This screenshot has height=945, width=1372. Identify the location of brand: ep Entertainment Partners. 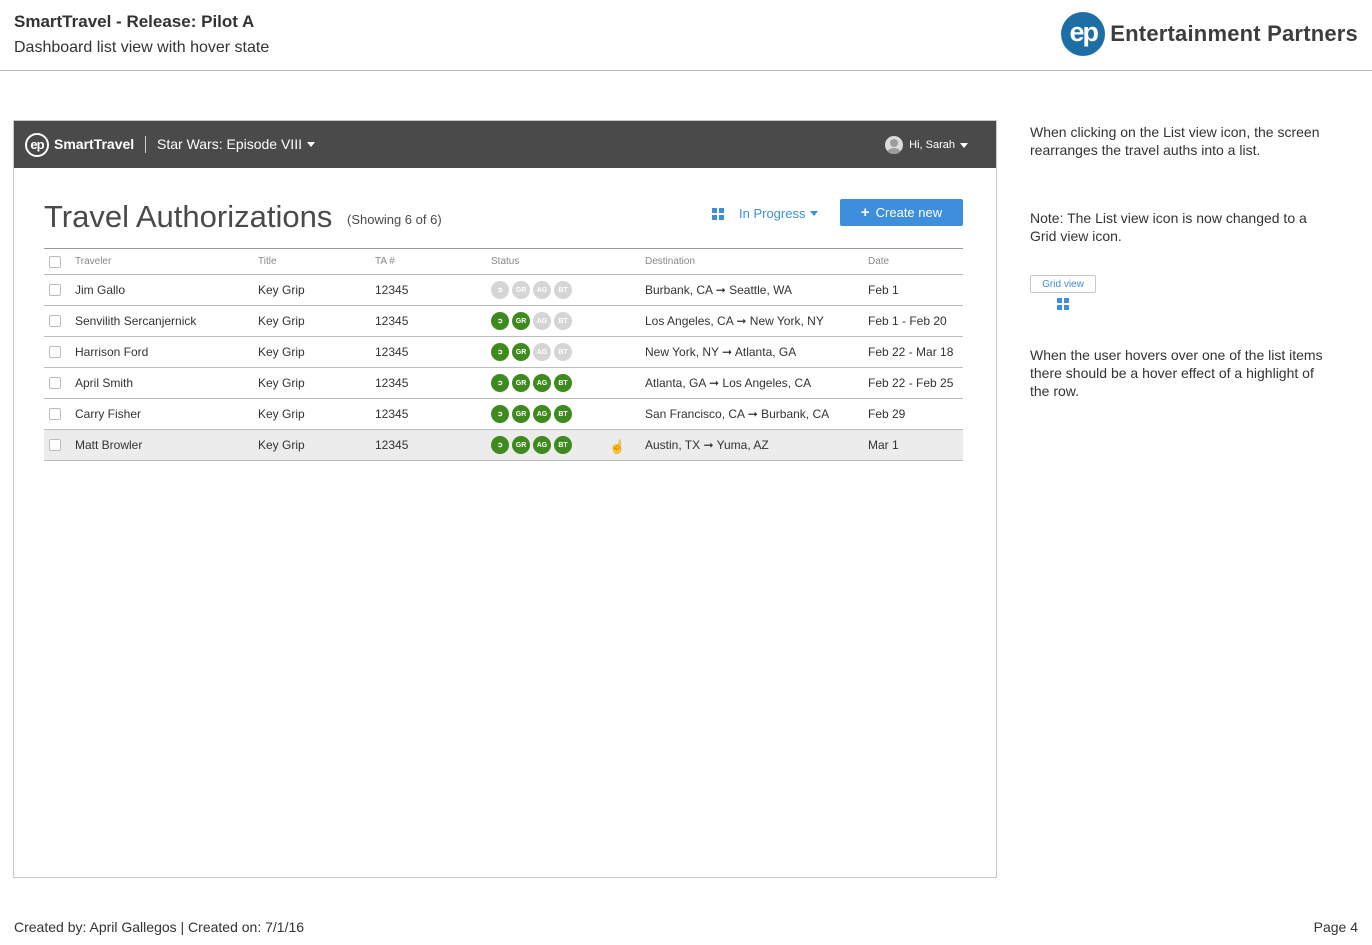
(1209, 34).